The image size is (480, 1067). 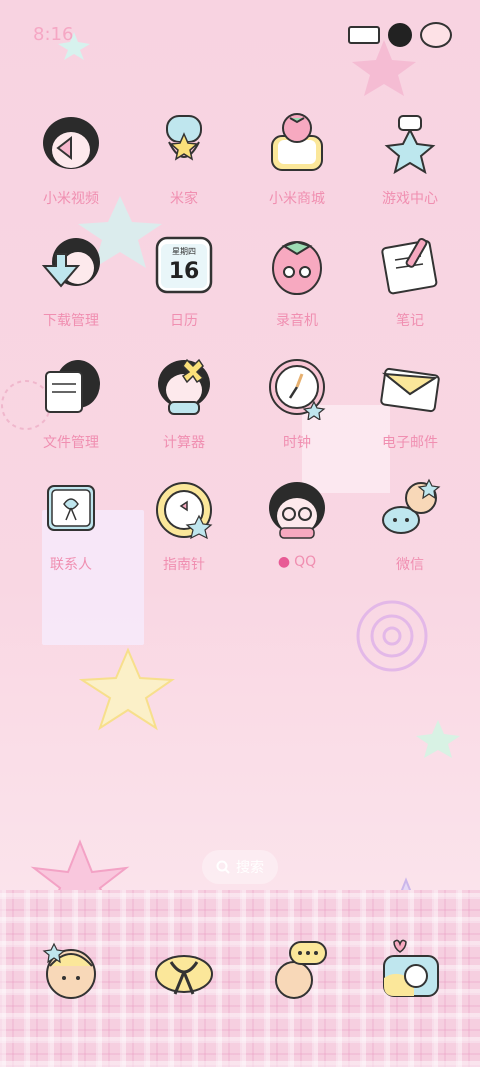 I want to click on app-calculator: 计算器, so click(x=184, y=409).